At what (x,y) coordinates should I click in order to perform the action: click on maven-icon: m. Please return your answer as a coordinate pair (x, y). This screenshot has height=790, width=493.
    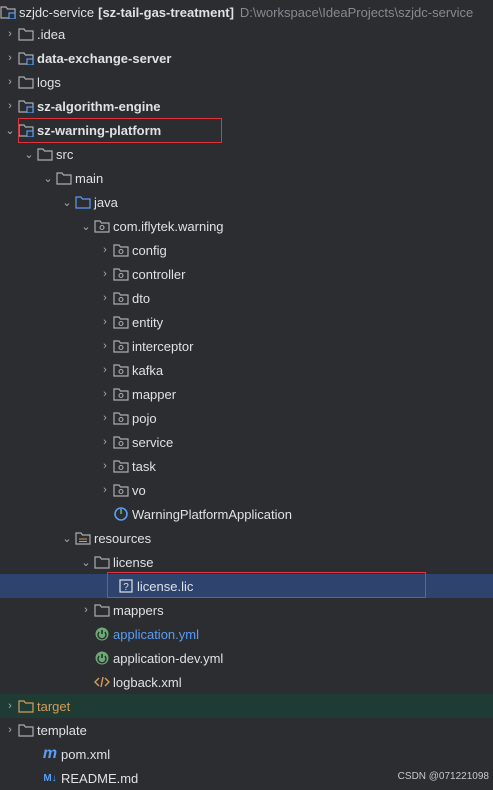
    Looking at the image, I should click on (50, 753).